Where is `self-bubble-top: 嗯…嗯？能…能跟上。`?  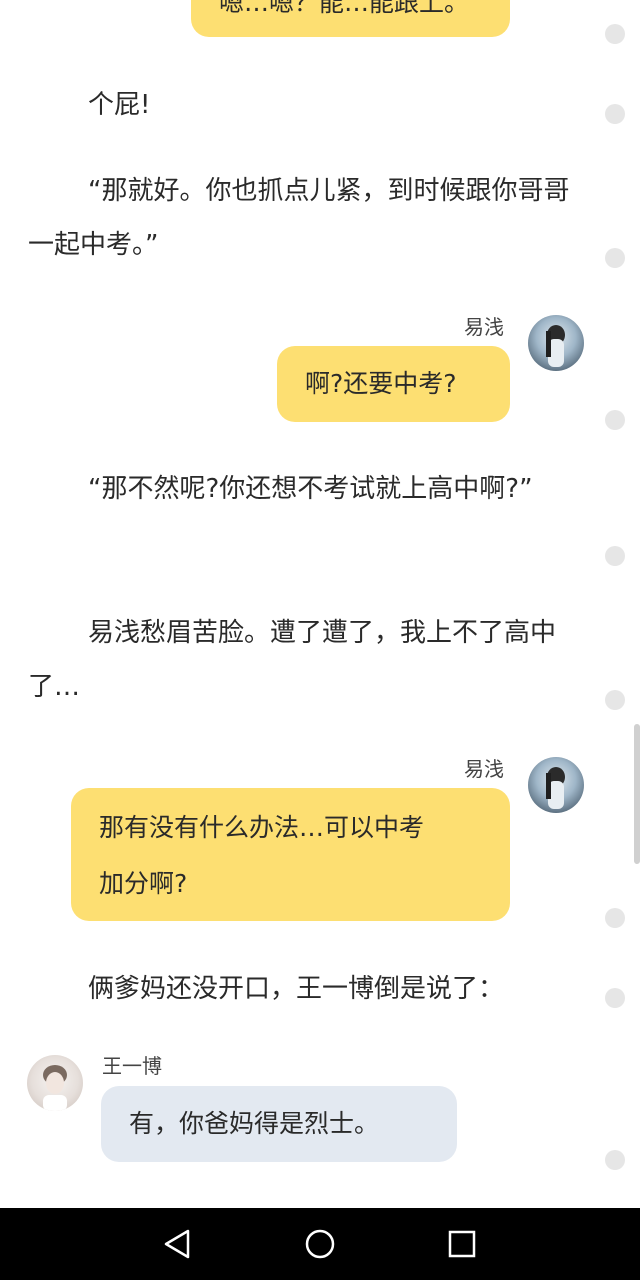
self-bubble-top: 嗯…嗯？能…能跟上。 is located at coordinates (350, 18).